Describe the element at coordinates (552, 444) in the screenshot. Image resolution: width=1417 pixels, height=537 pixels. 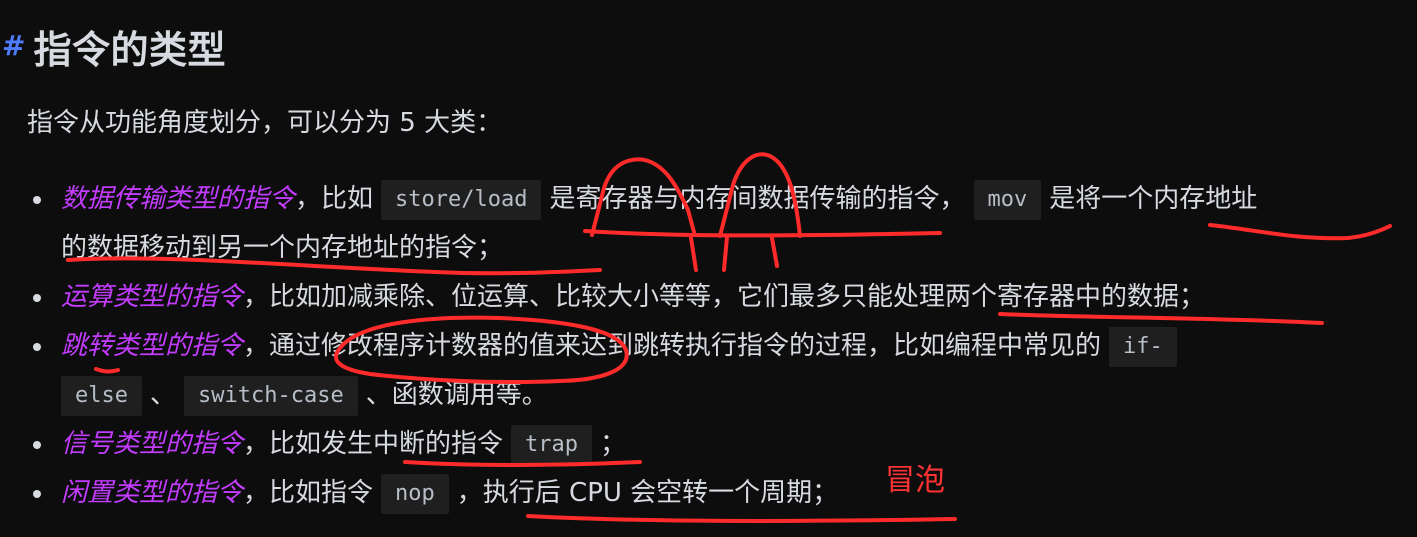
I see `inline-code: trap` at that location.